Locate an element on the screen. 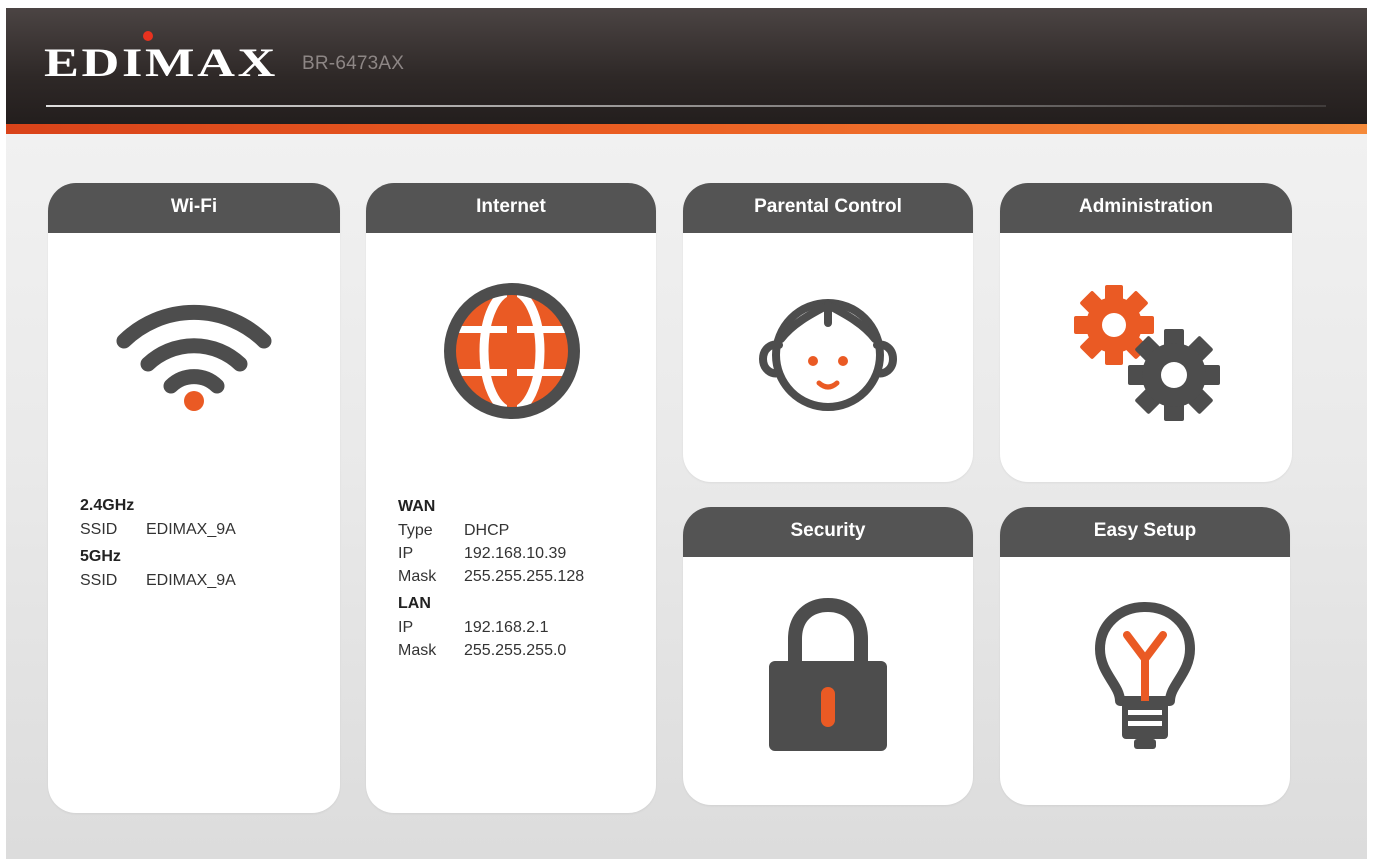 This screenshot has height=859, width=1373. wan-mask-row: Mask 255.255.255.128 is located at coordinates (491, 576).